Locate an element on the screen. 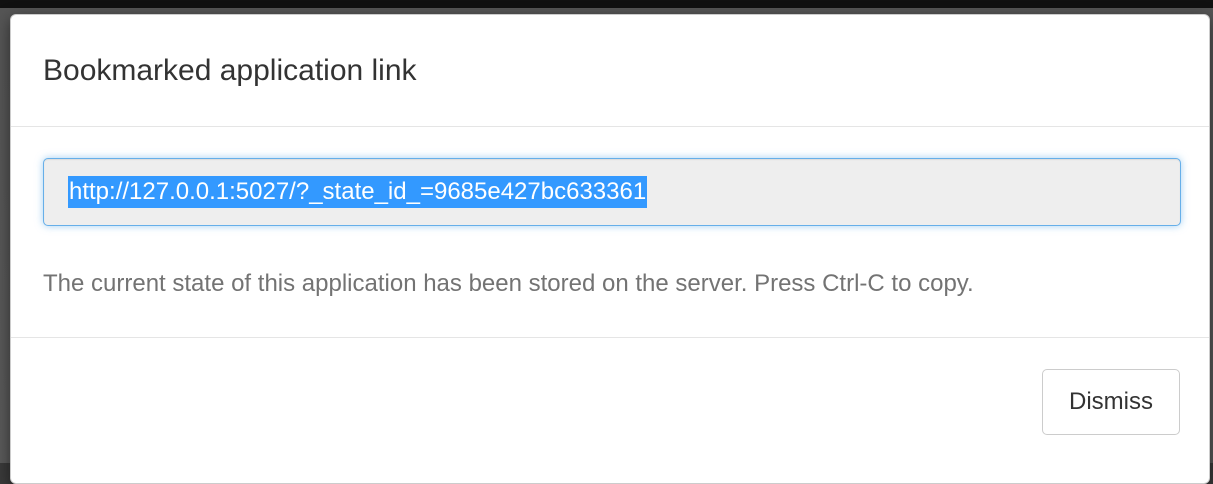 The image size is (1213, 484). modal-title: Bookmarked application link is located at coordinates (230, 70).